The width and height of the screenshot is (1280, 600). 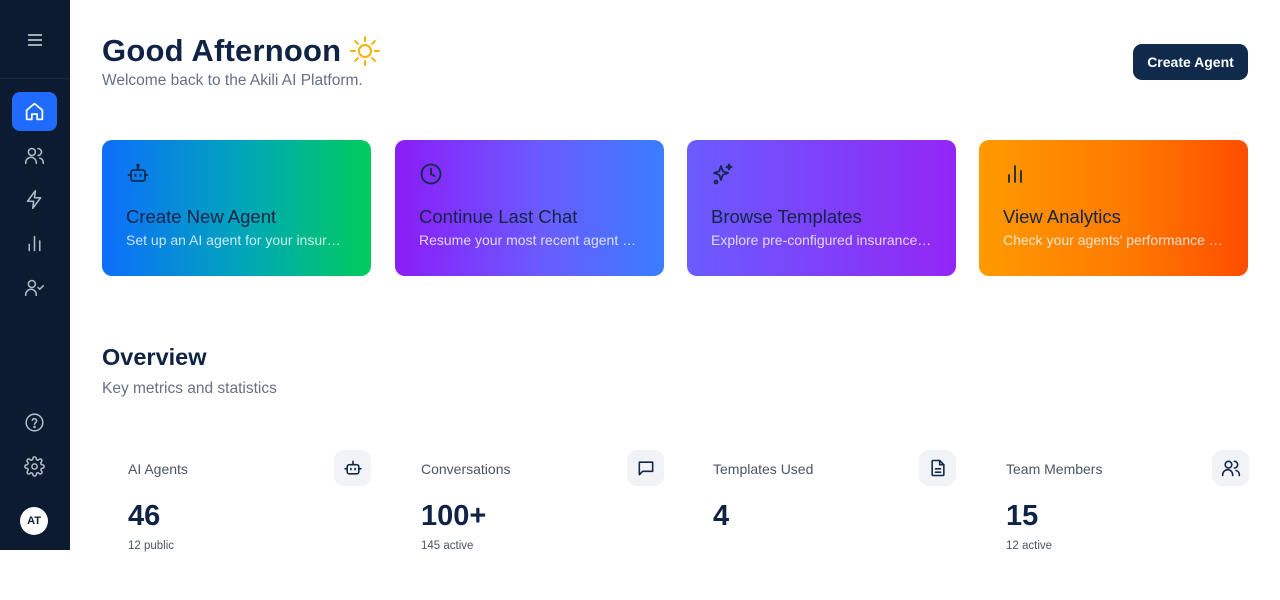 I want to click on metric-value: 15, so click(x=1022, y=516).